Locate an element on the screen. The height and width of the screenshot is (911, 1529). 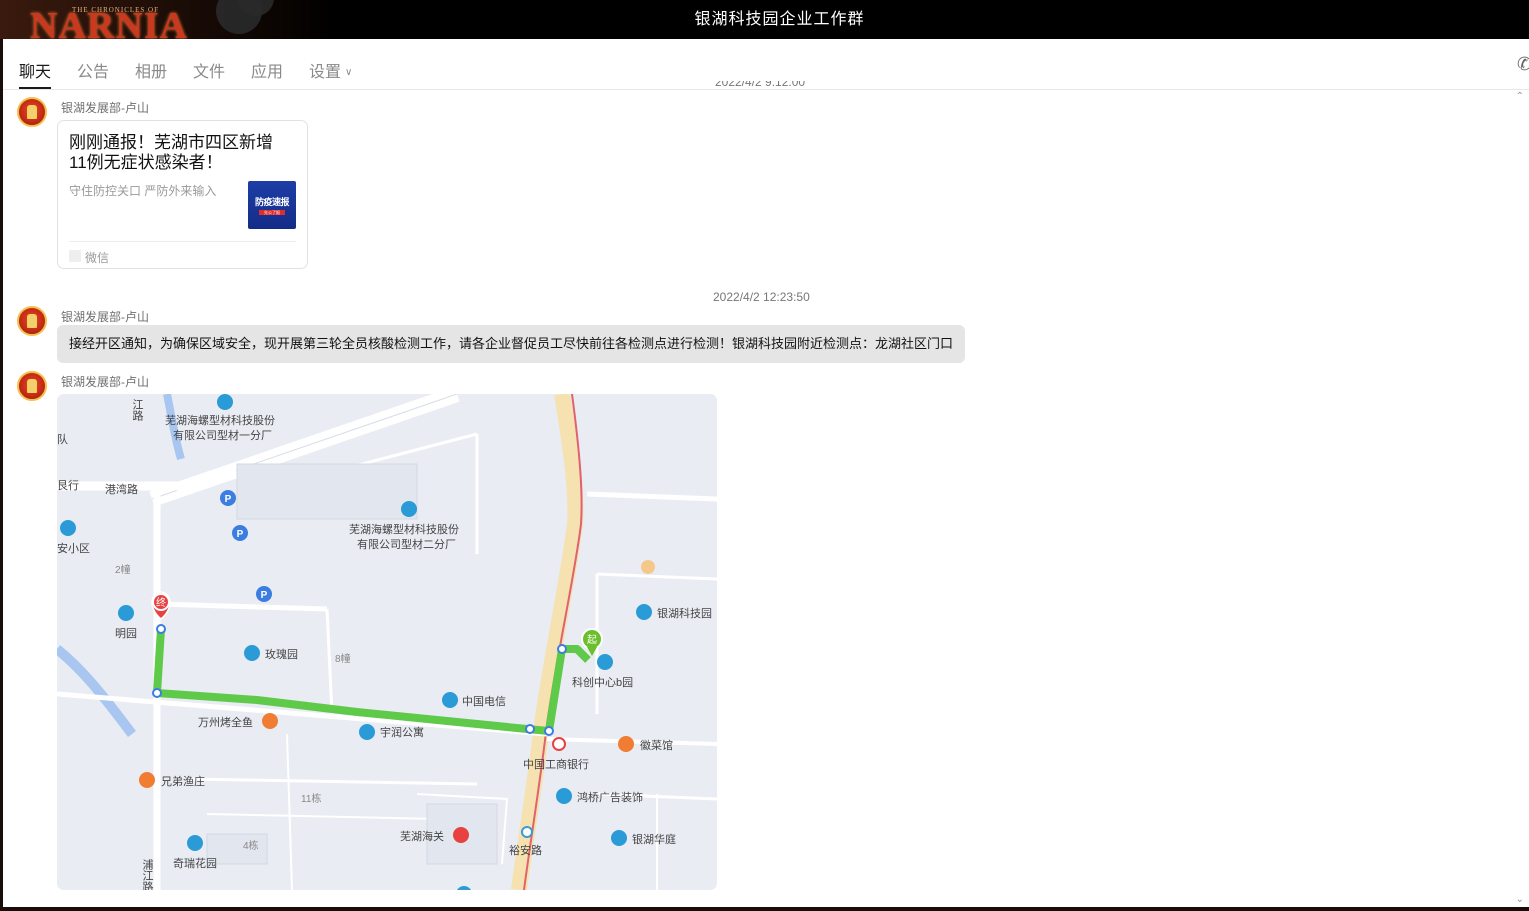
map-label: 安小区 is located at coordinates (73, 548).